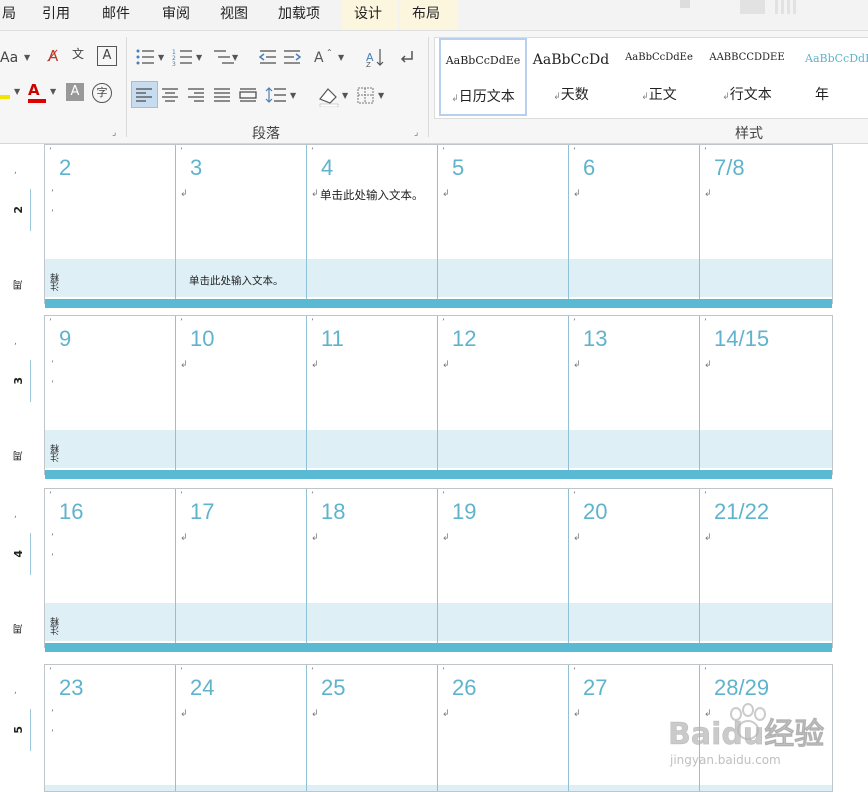  I want to click on tab-view: 视图, so click(234, 15).